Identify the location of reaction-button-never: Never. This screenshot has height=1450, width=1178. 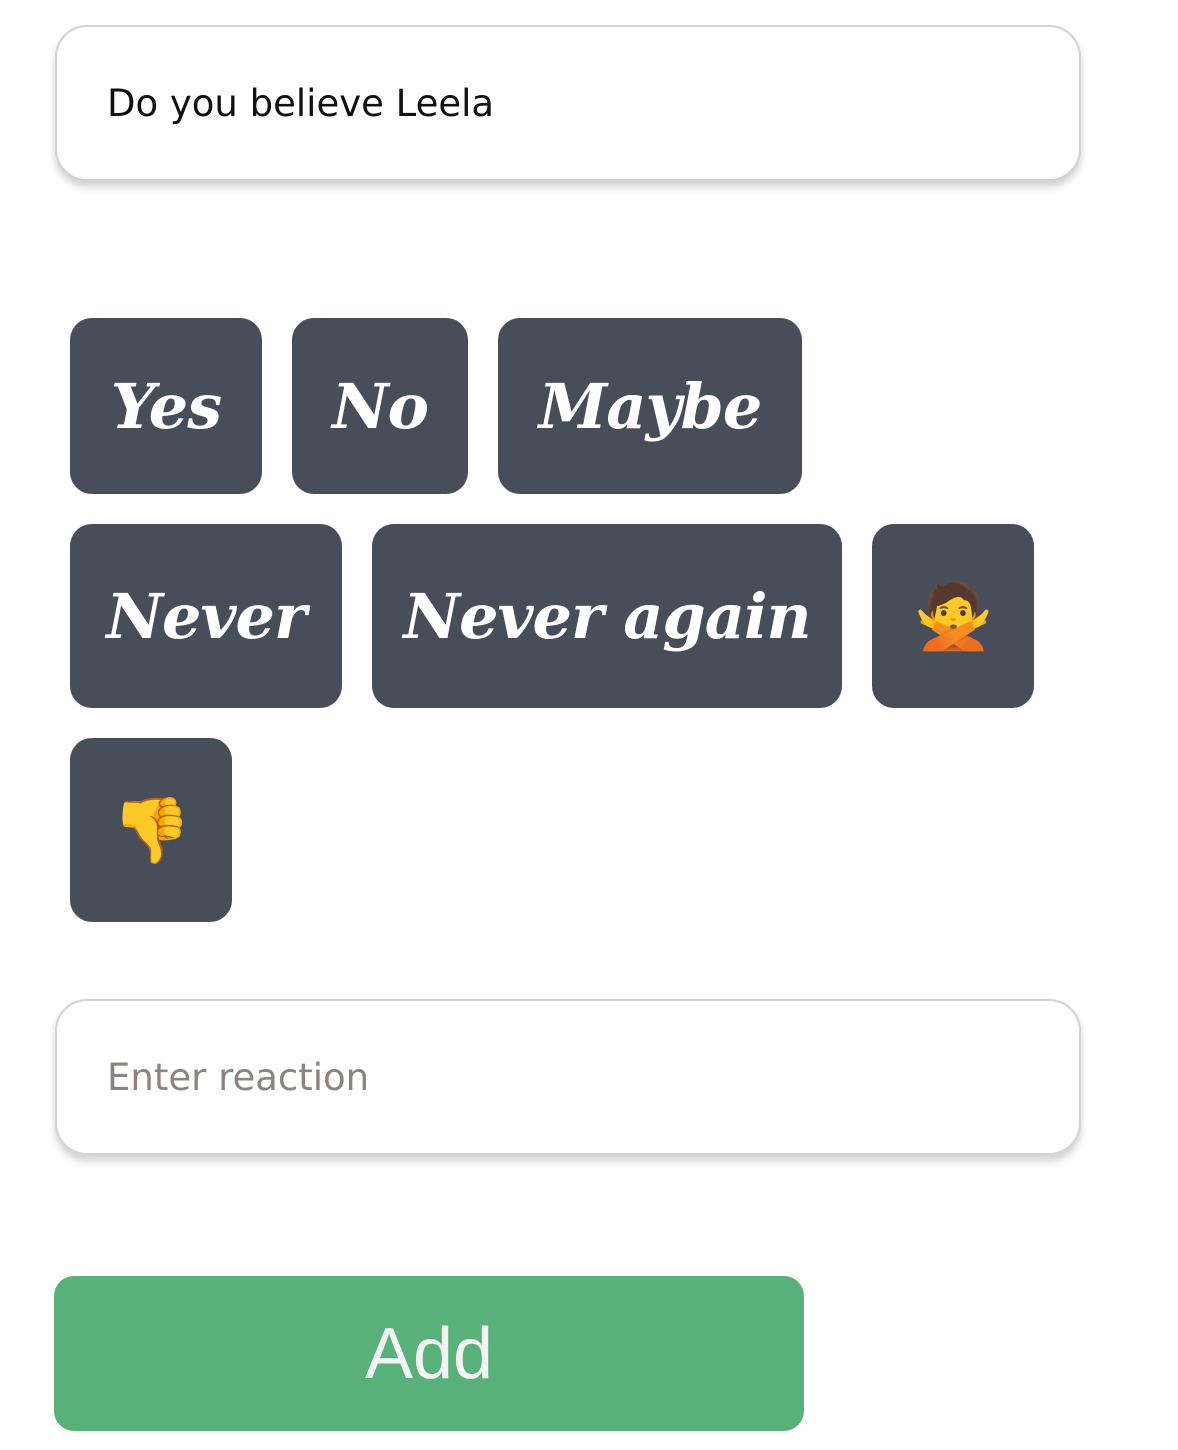
(206, 616).